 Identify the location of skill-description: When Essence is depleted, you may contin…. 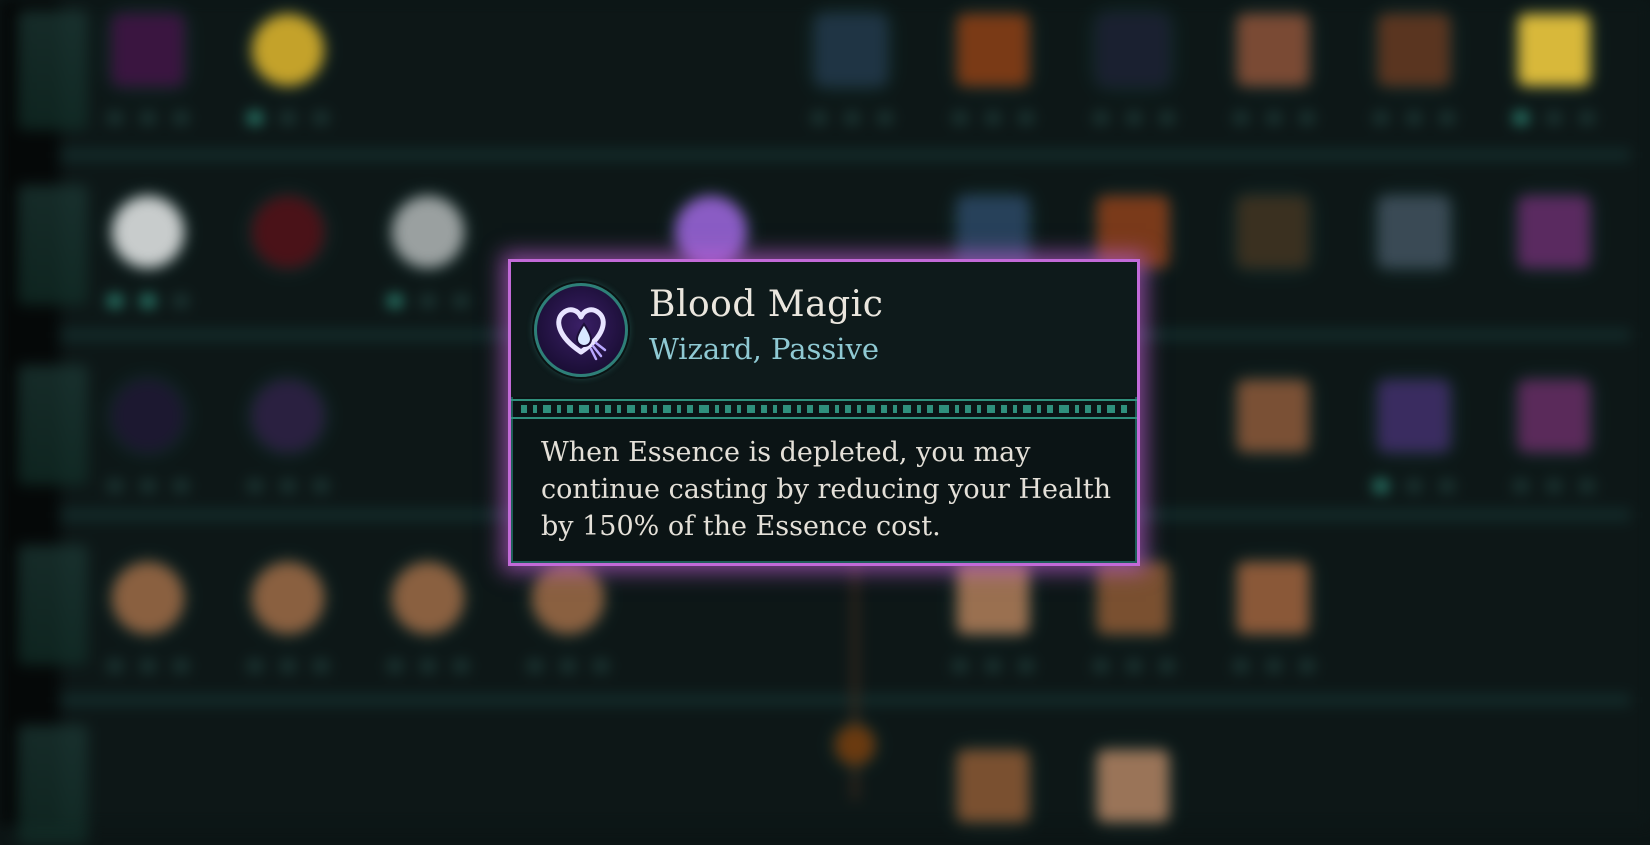
(826, 489).